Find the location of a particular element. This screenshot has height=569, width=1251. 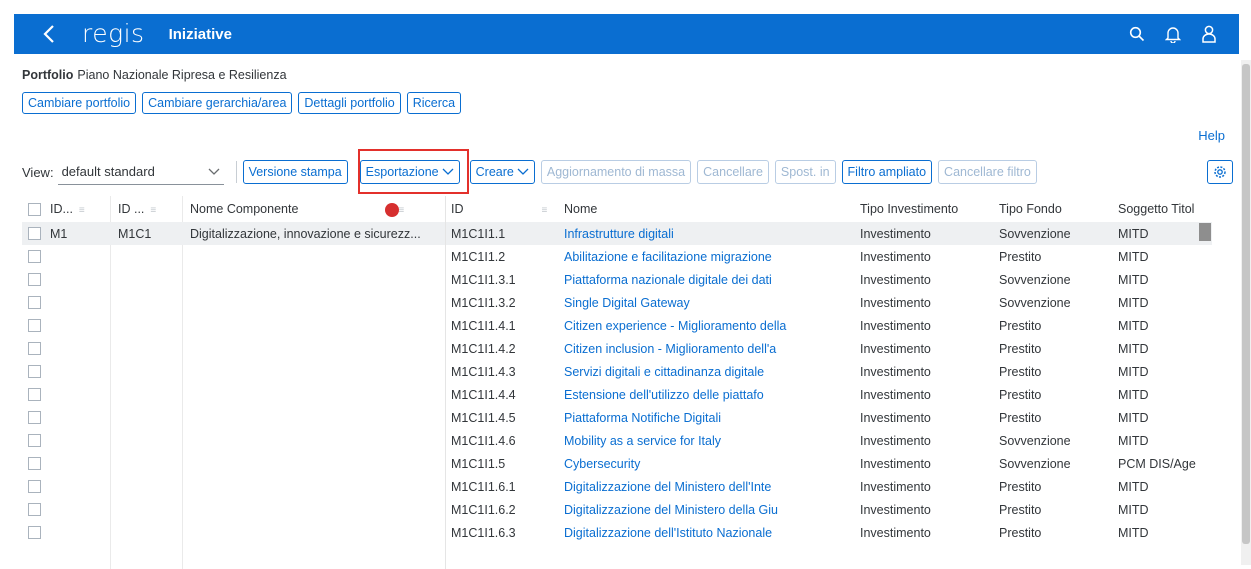

cell-tipo-fondo: Prestito is located at coordinates (1020, 532).